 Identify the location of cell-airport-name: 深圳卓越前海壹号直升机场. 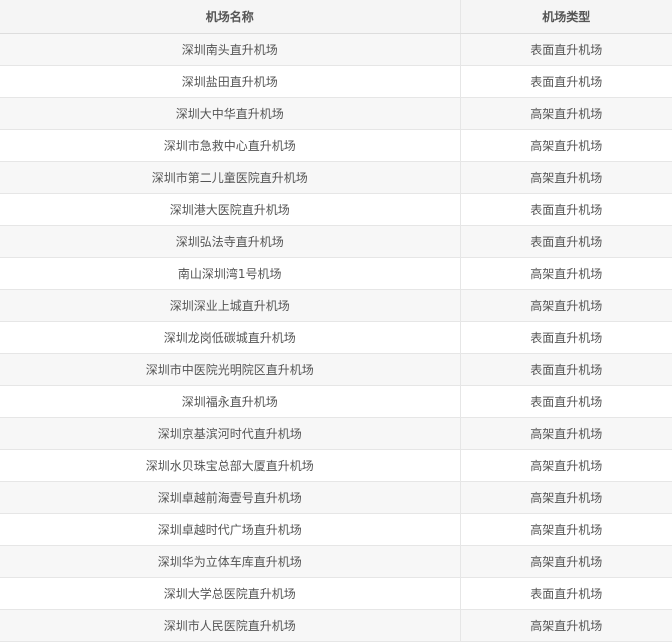
(230, 497).